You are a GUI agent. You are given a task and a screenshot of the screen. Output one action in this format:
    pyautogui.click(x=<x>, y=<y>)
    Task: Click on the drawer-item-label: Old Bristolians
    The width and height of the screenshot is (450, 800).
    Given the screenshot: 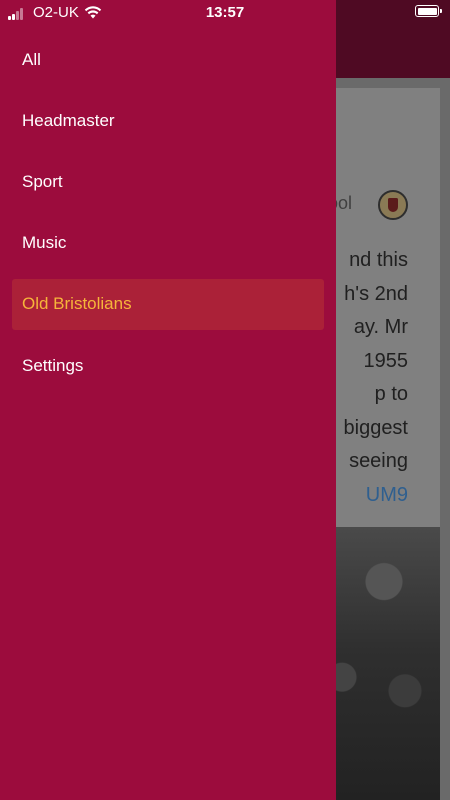 What is the action you would take?
    pyautogui.click(x=77, y=304)
    